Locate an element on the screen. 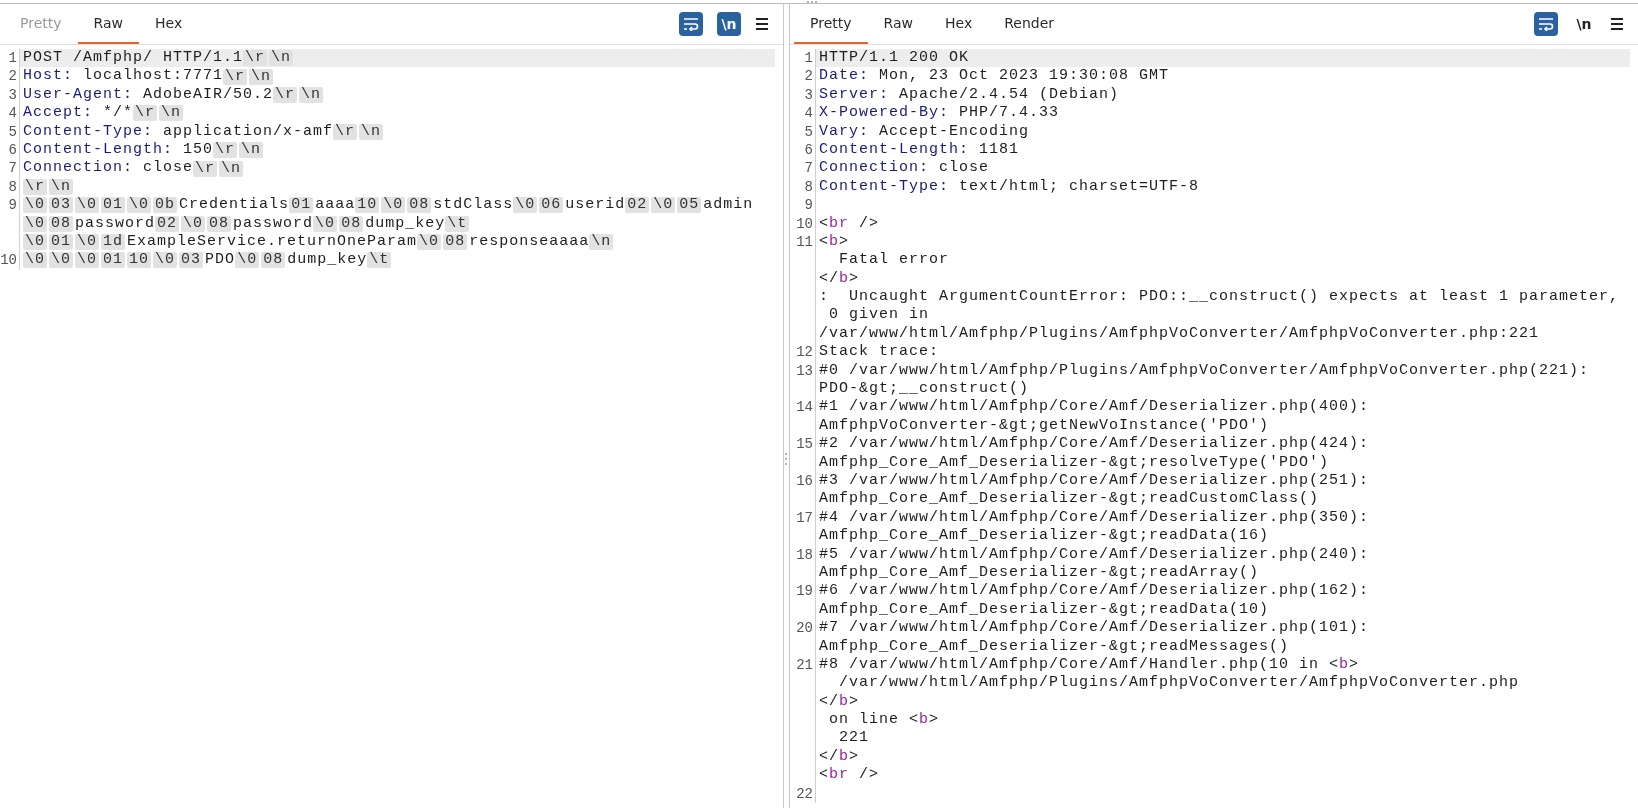  line-number: 11 is located at coordinates (804, 241).